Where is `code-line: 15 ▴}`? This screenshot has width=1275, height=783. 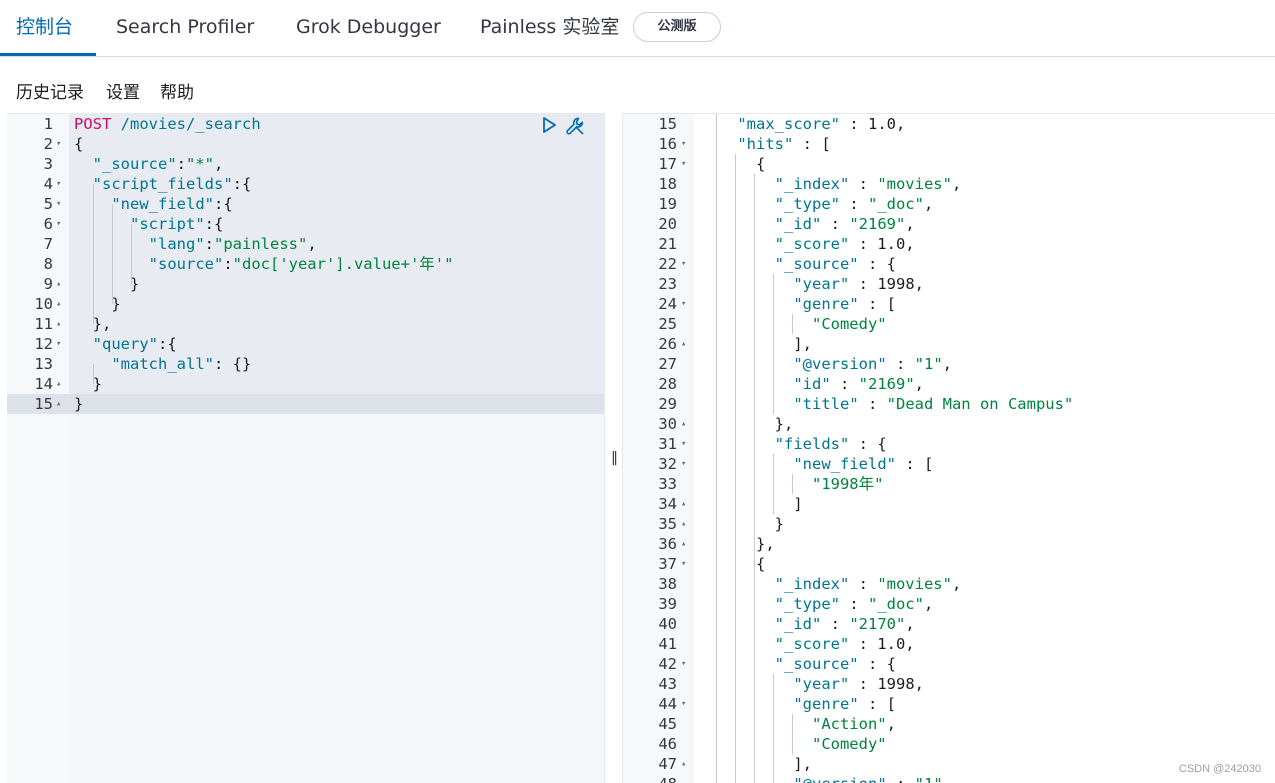 code-line: 15 ▴} is located at coordinates (305, 404).